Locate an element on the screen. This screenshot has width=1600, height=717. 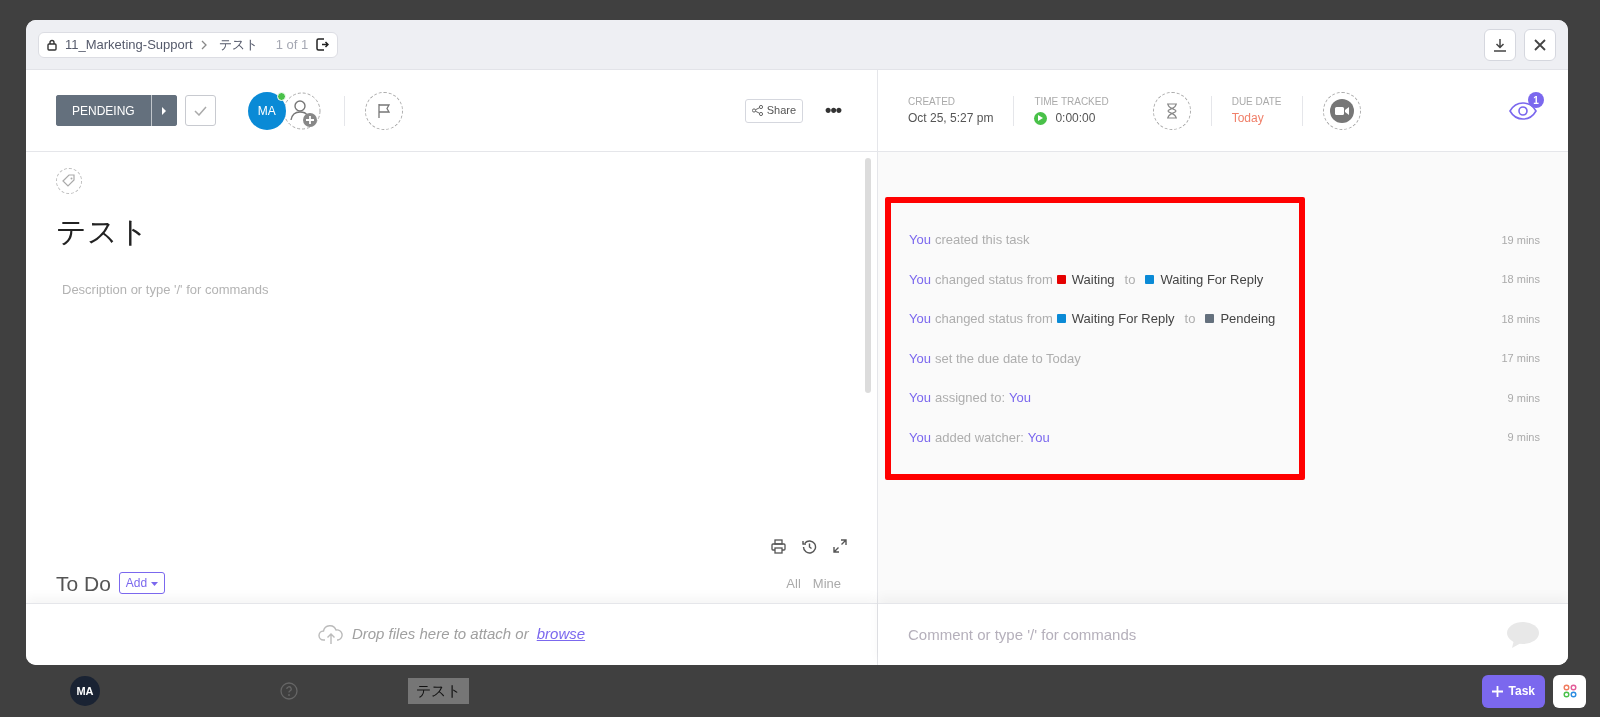
download-button is located at coordinates (1500, 44).